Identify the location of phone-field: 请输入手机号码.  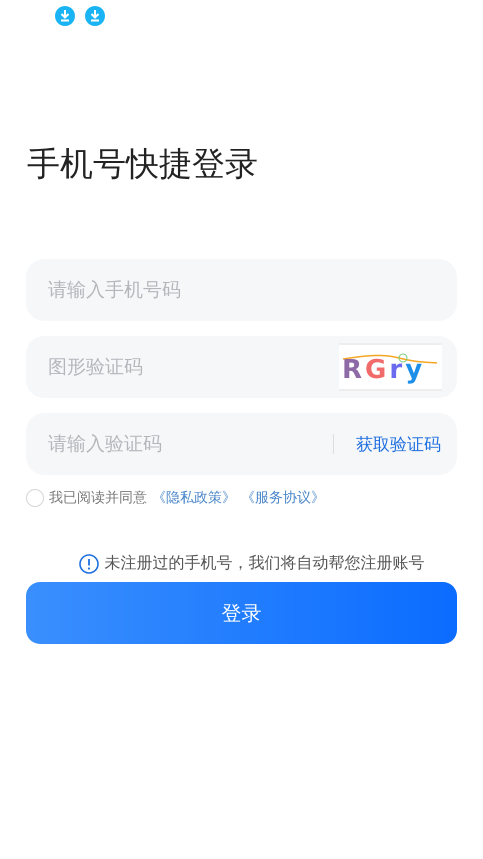
(241, 290).